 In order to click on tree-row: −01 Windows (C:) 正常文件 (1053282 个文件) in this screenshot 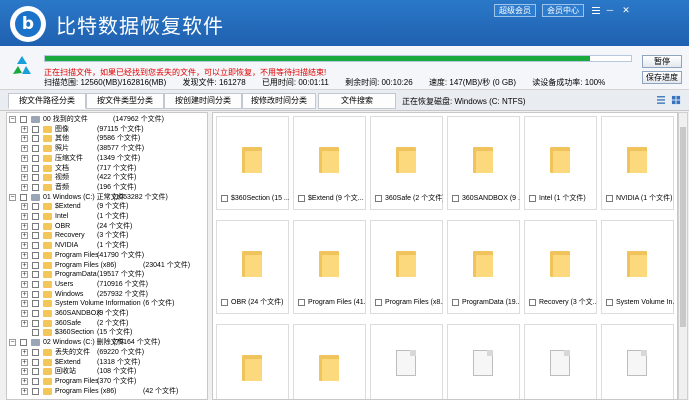, I will do `click(107, 198)`.